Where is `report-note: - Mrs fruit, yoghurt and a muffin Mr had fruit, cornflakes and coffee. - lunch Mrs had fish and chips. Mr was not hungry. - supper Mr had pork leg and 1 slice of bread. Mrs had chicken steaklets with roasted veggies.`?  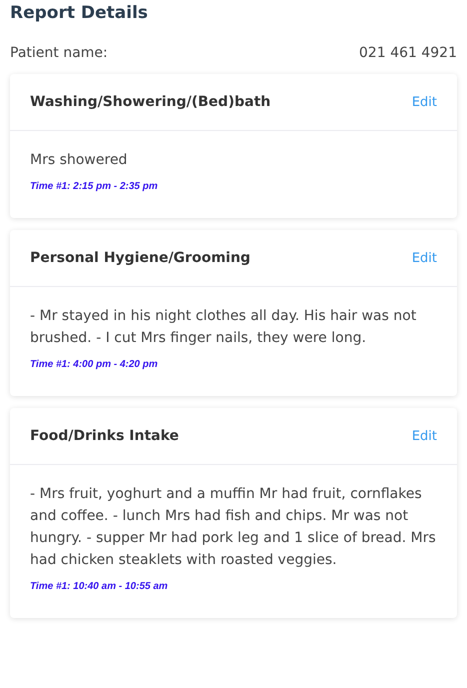
report-note: - Mrs fruit, yoghurt and a muffin Mr had fruit, cornflakes and coffee. - lunch Mrs had fish and chips. Mr was not hungry. - supper Mr had pork leg and 1 slice of bread. Mrs had chicken steaklets with roasted veggies. is located at coordinates (233, 527).